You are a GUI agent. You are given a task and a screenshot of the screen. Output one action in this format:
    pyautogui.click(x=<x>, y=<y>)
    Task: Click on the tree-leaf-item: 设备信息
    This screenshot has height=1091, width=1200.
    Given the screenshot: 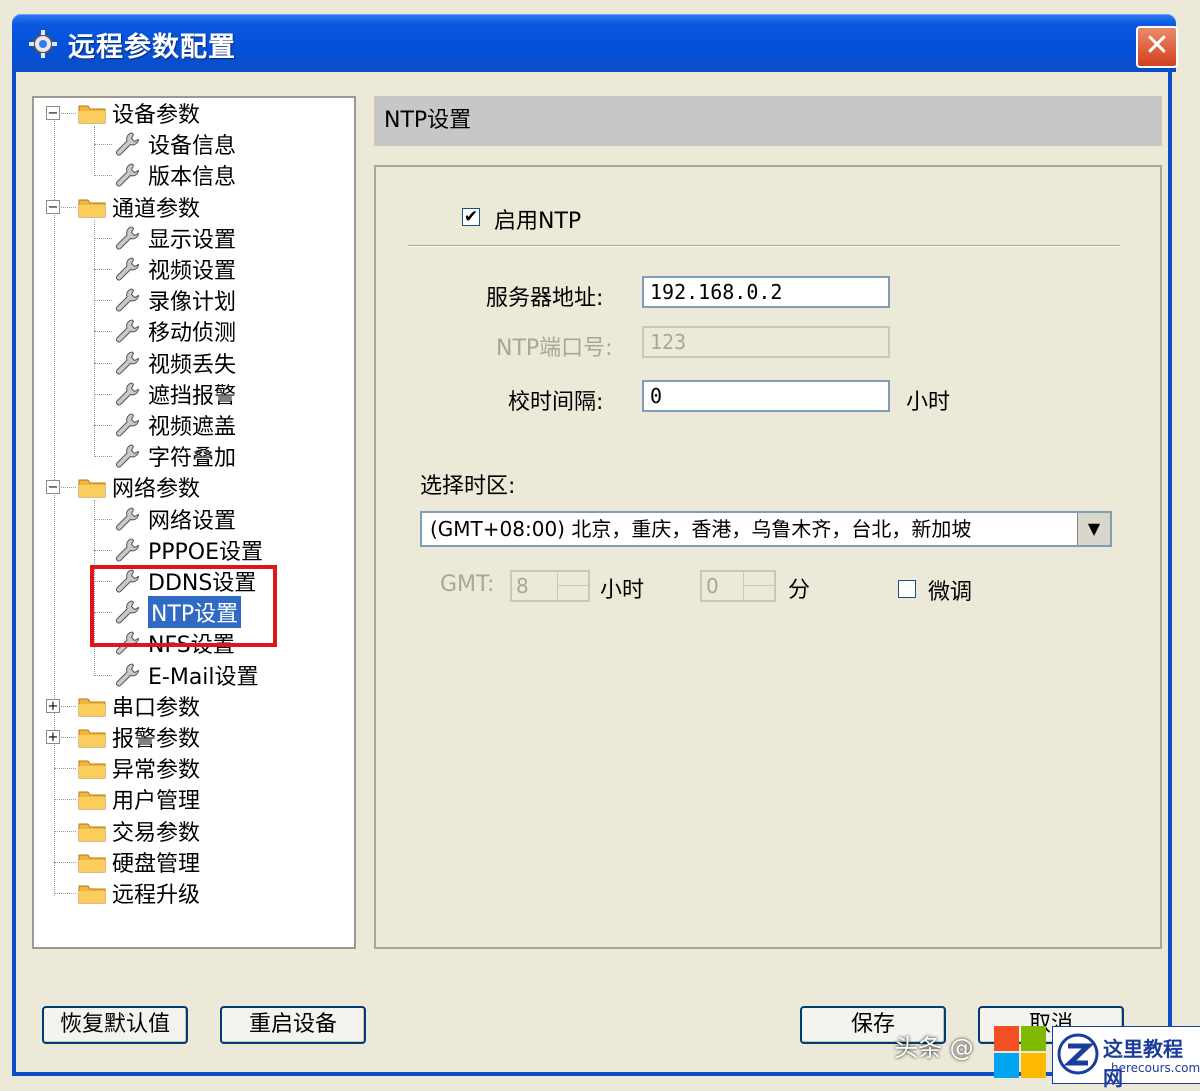 What is the action you would take?
    pyautogui.click(x=175, y=144)
    